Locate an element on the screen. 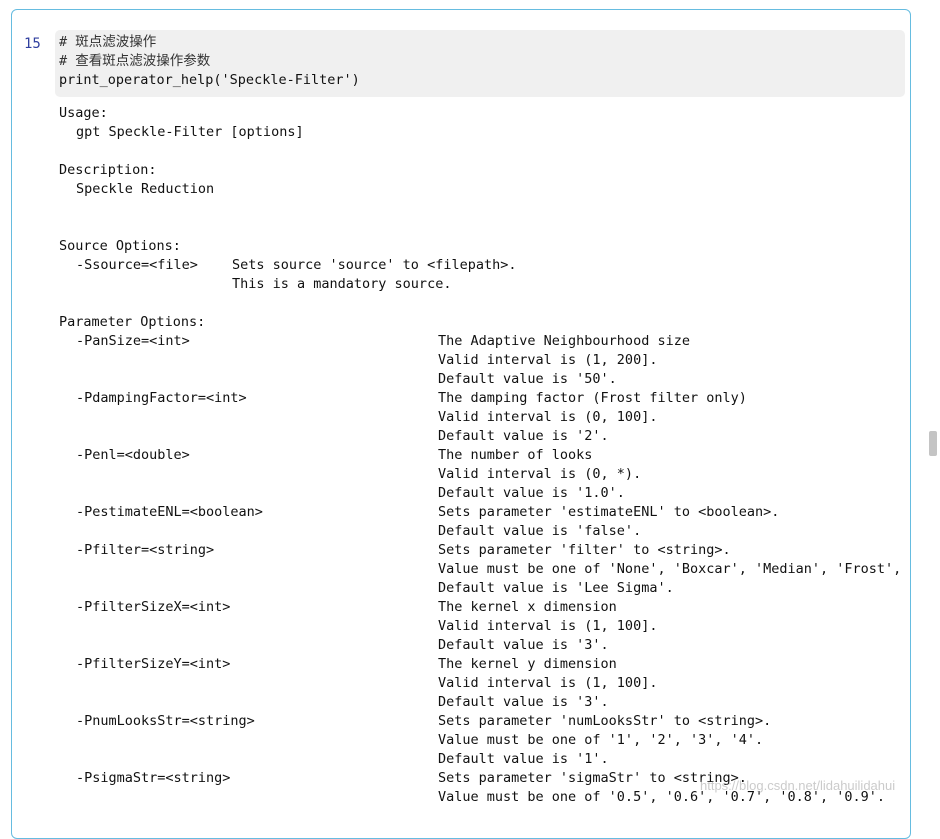 This screenshot has width=940, height=839. source-options-header: Source Options: is located at coordinates (120, 246).